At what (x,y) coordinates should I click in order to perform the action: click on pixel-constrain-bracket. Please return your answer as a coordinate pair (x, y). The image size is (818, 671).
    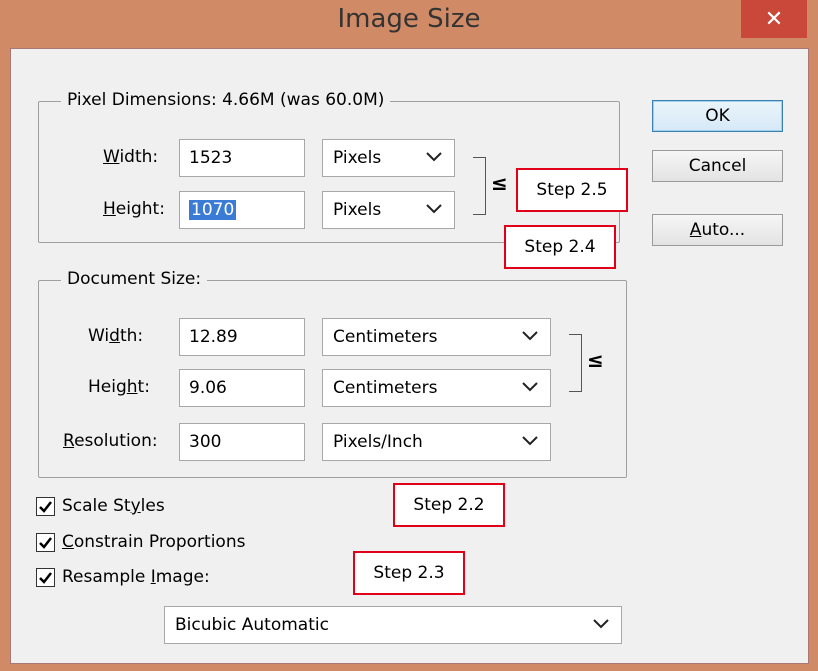
    Looking at the image, I should click on (479, 186).